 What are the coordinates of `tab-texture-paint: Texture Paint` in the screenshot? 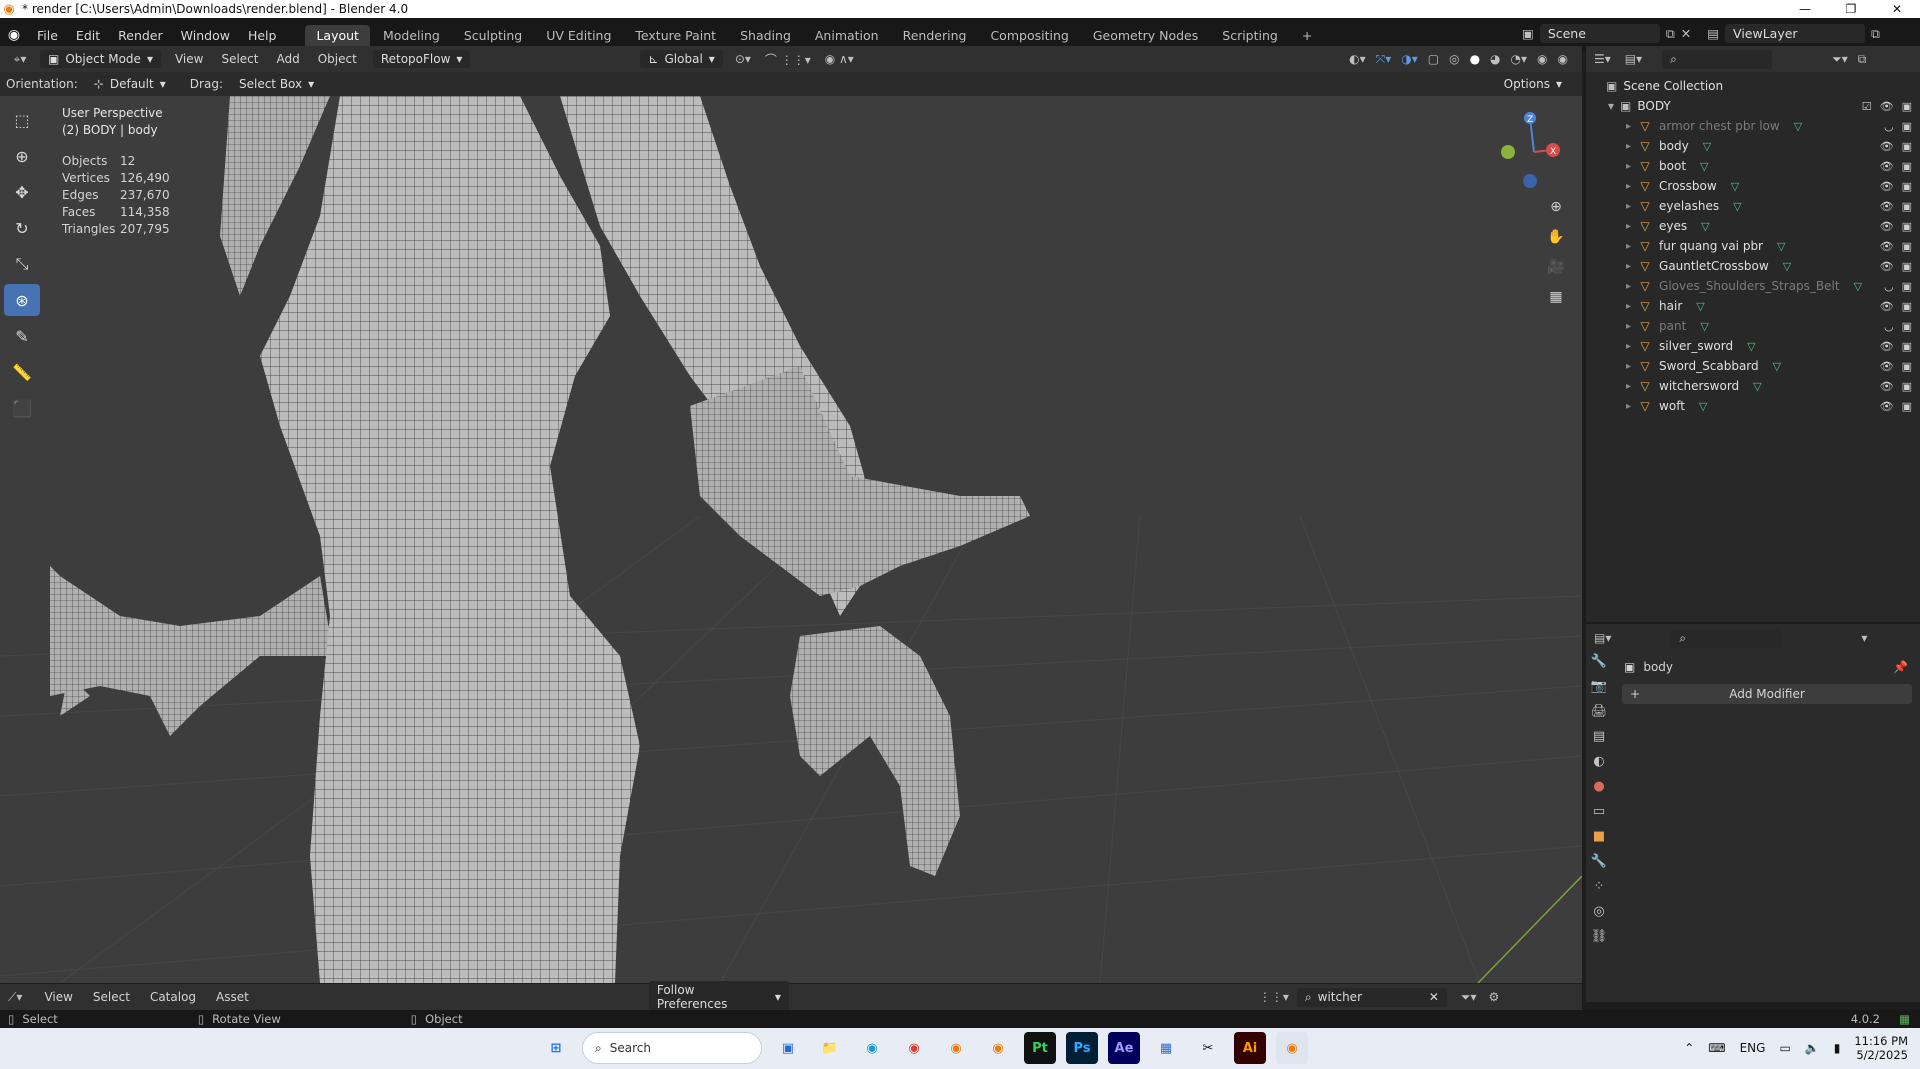 It's located at (675, 35).